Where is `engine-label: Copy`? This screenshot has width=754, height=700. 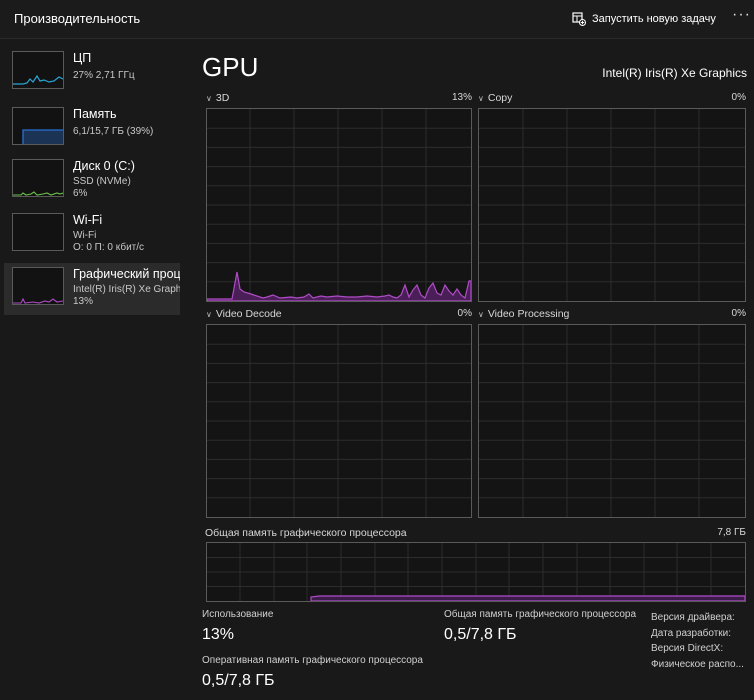 engine-label: Copy is located at coordinates (500, 98).